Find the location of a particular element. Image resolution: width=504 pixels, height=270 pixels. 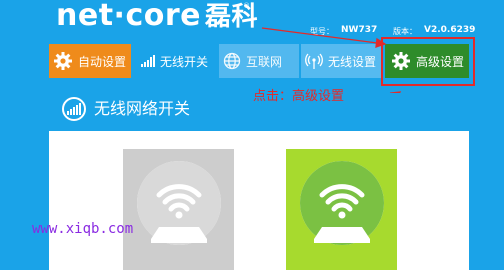

wifi-on-icon is located at coordinates (342, 203).